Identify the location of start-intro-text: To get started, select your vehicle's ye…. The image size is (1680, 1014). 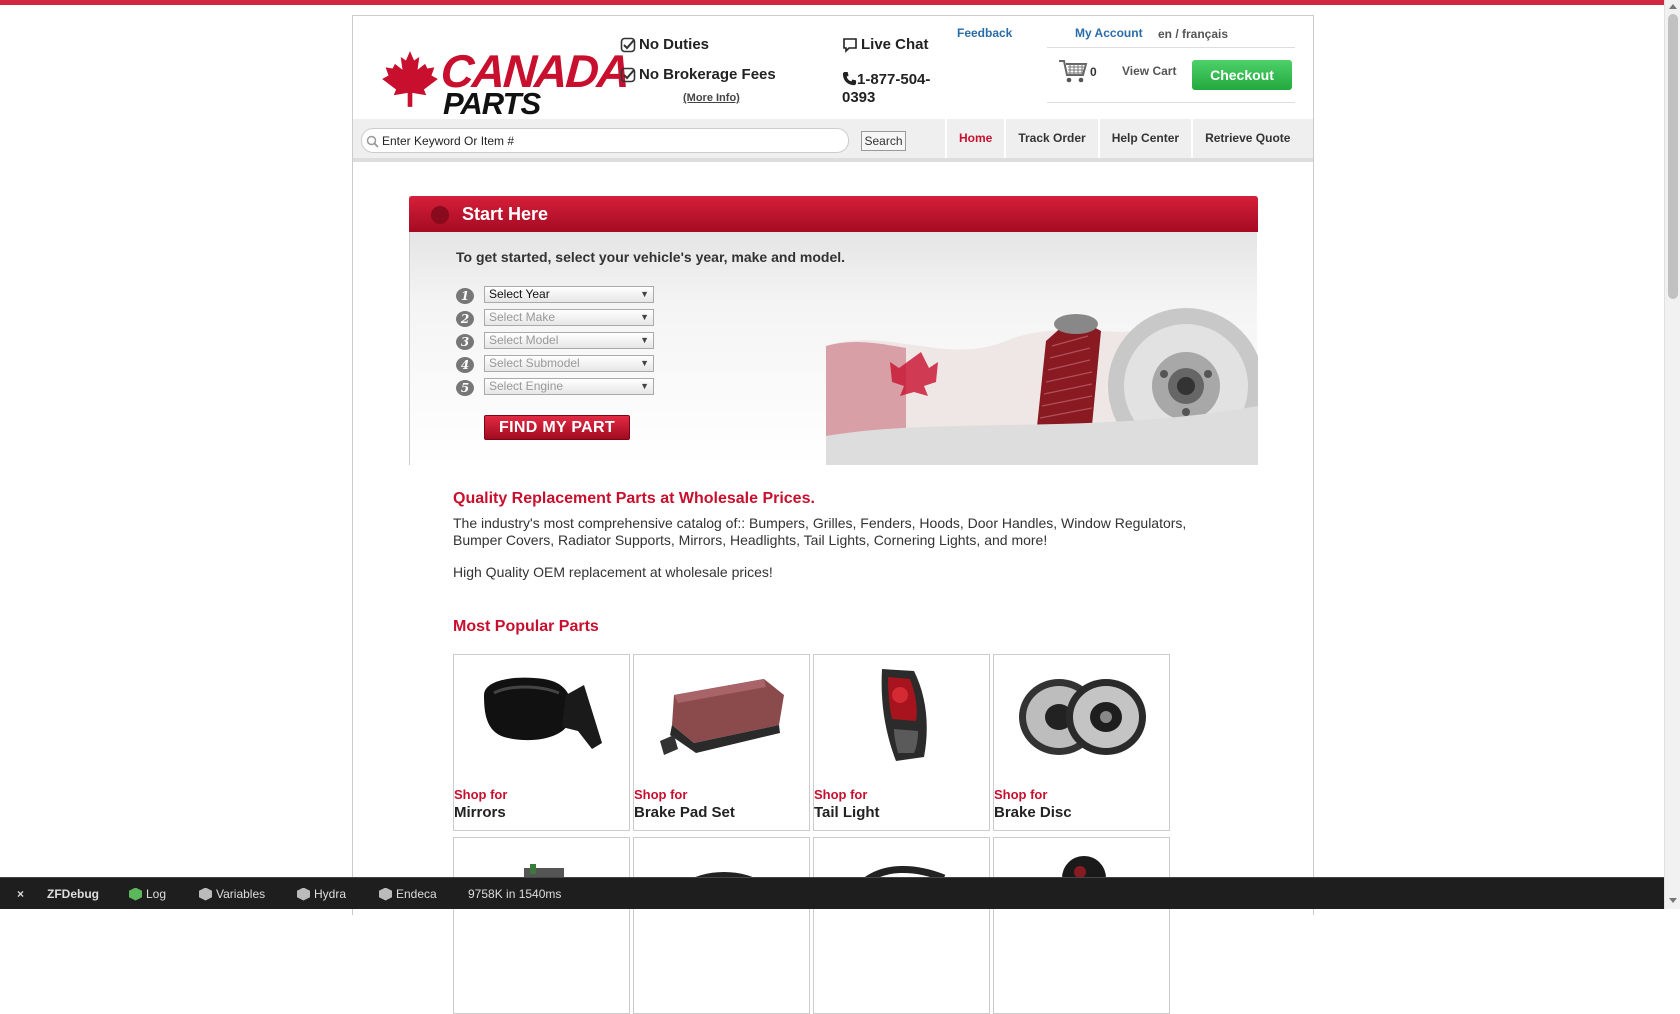
(651, 257).